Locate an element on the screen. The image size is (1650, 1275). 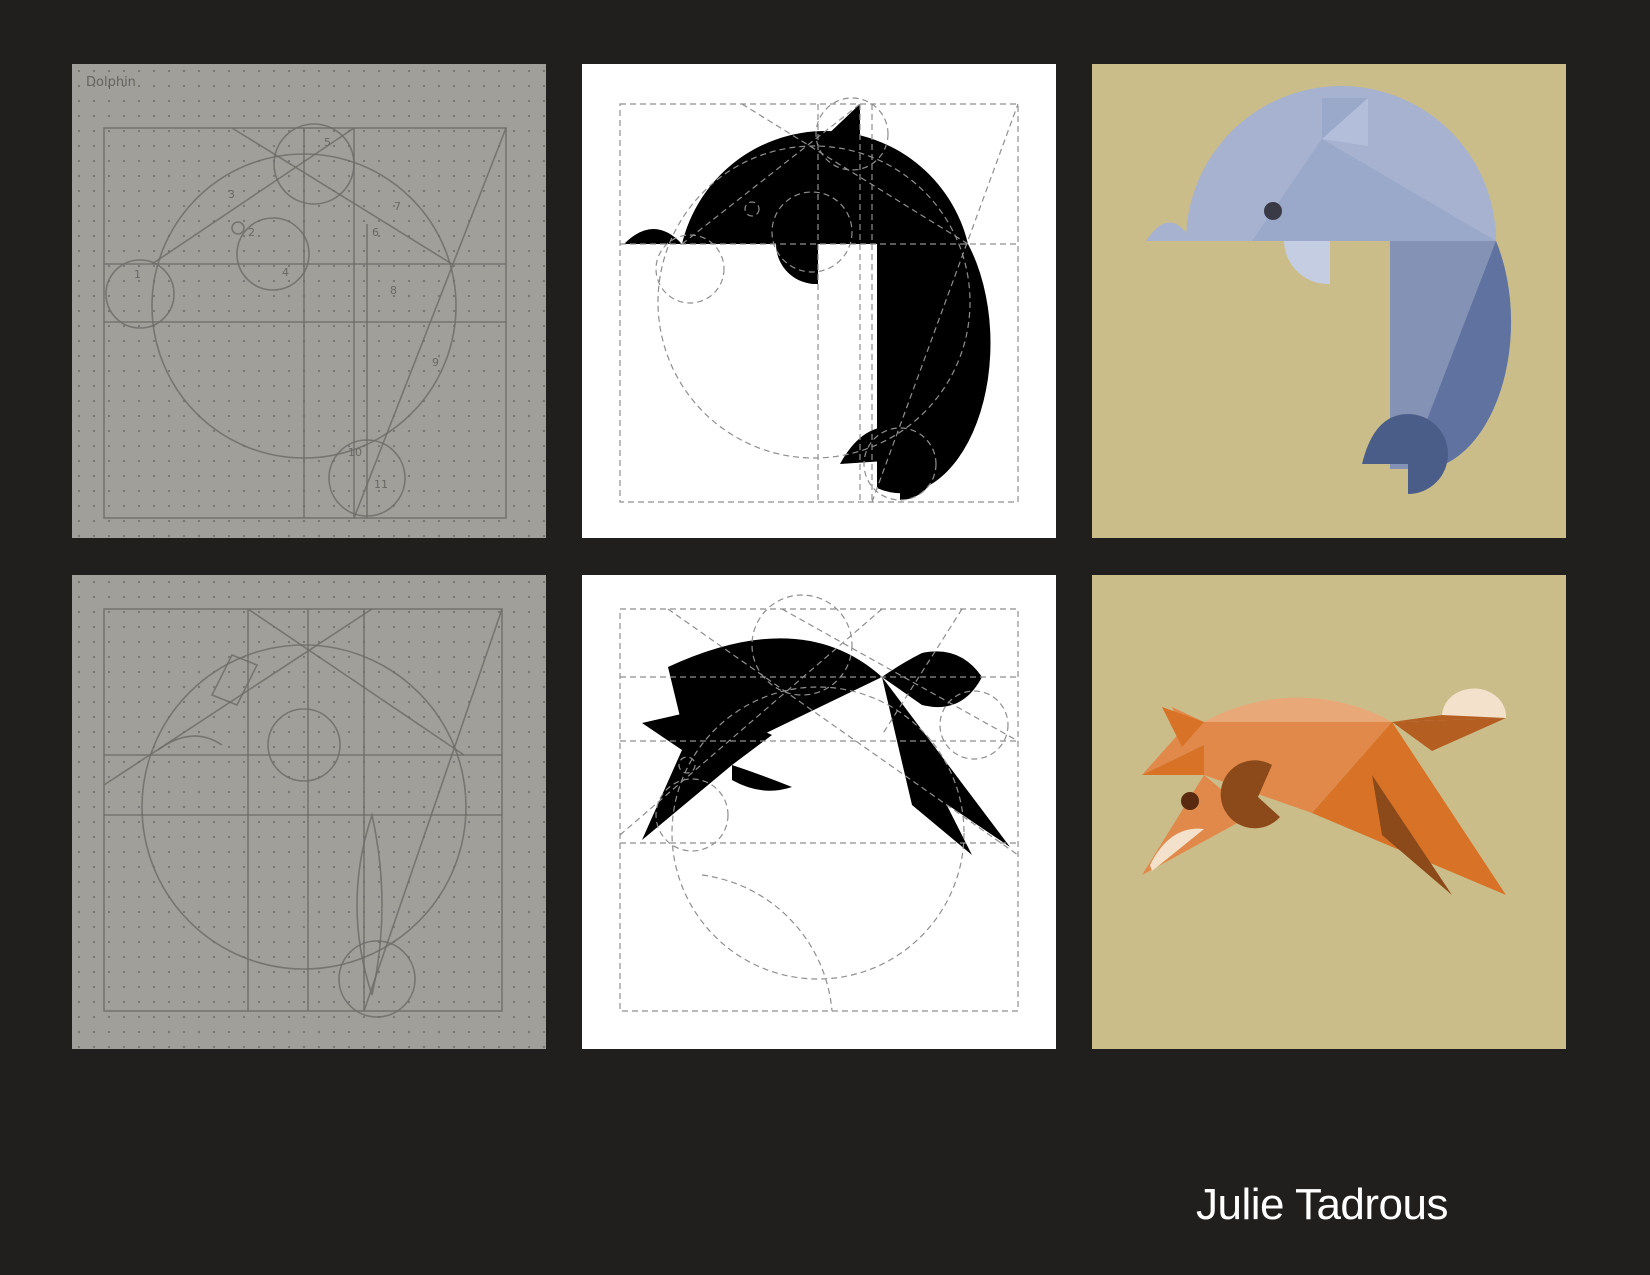
fox-pencil-sketch is located at coordinates (309, 812).